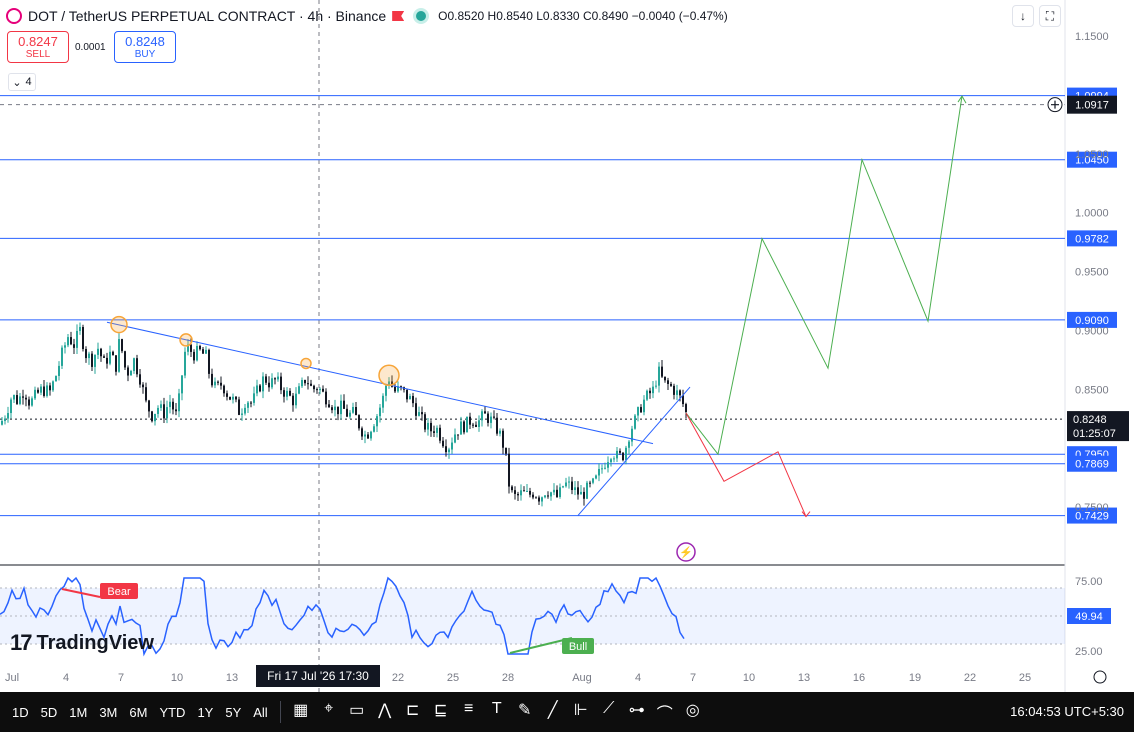  I want to click on channel-icon: ≡, so click(469, 712).